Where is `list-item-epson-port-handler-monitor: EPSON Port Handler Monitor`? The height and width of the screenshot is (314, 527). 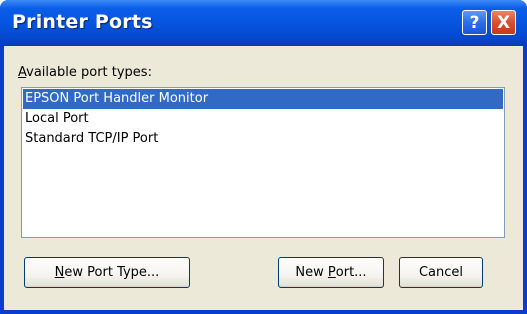 list-item-epson-port-handler-monitor: EPSON Port Handler Monitor is located at coordinates (263, 99).